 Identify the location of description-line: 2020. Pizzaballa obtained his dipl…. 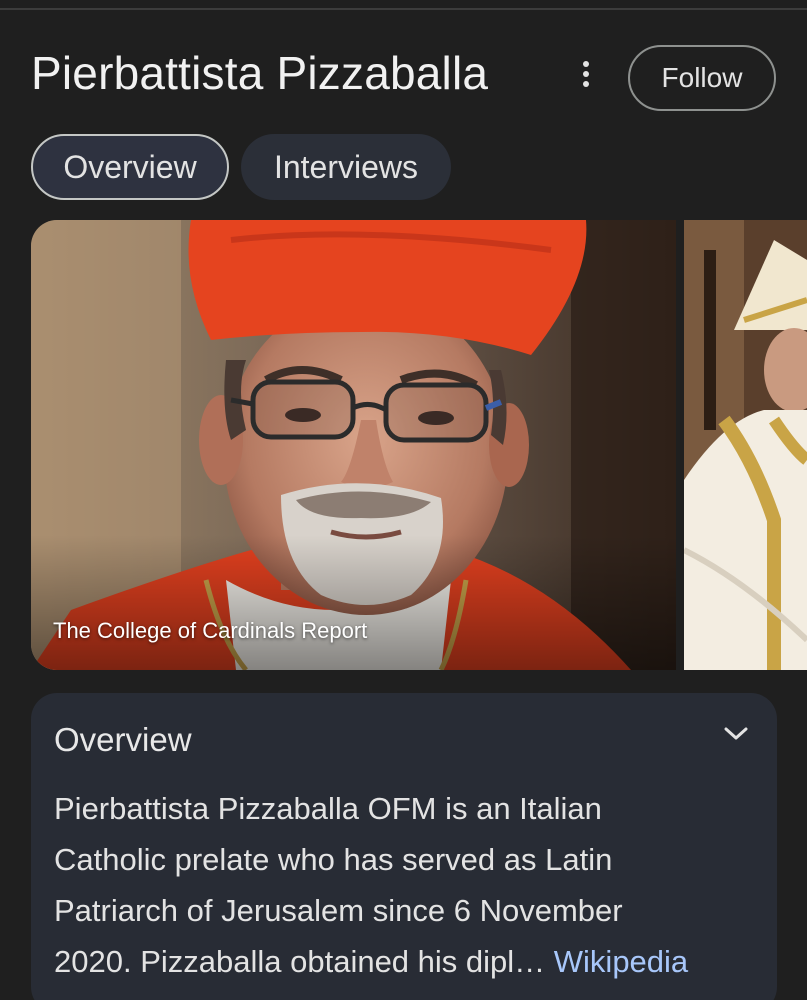
(300, 961).